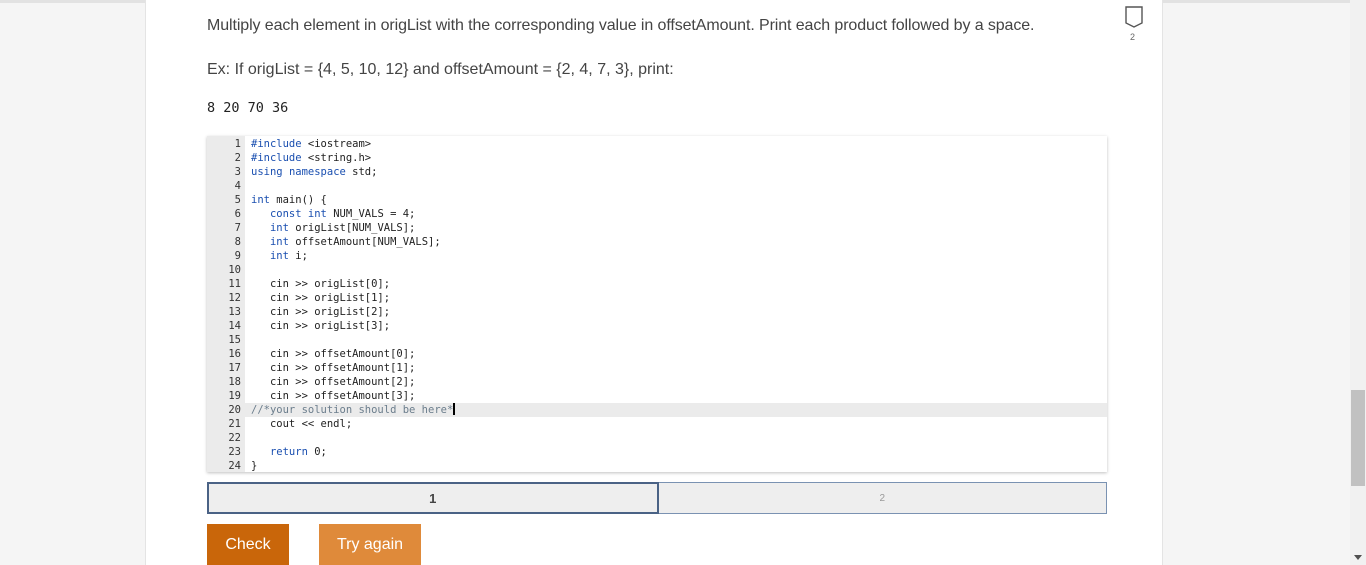 The height and width of the screenshot is (565, 1366). I want to click on line-number: 1, so click(237, 144).